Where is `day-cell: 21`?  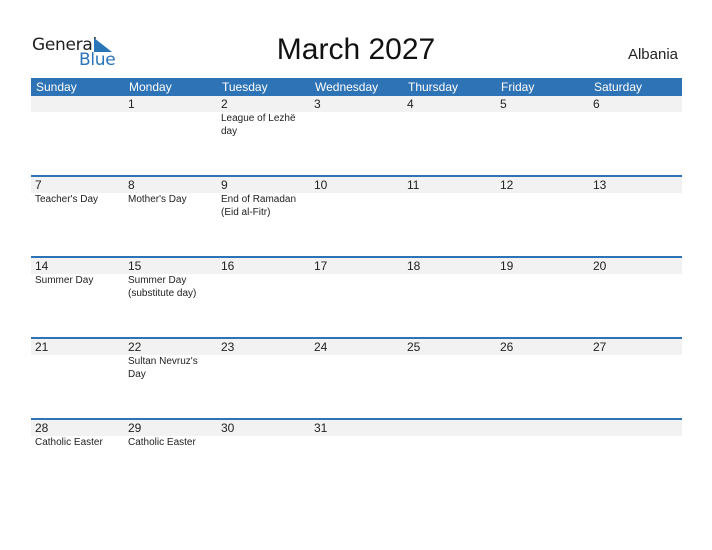
day-cell: 21 is located at coordinates (77, 378).